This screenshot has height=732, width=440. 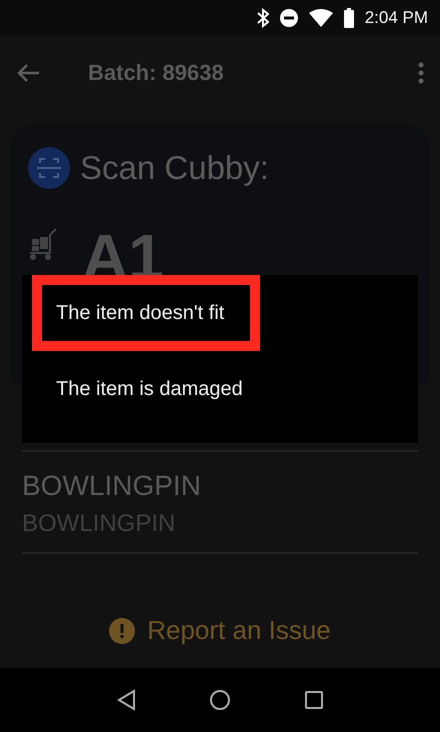 I want to click on home-icon, so click(x=219, y=700).